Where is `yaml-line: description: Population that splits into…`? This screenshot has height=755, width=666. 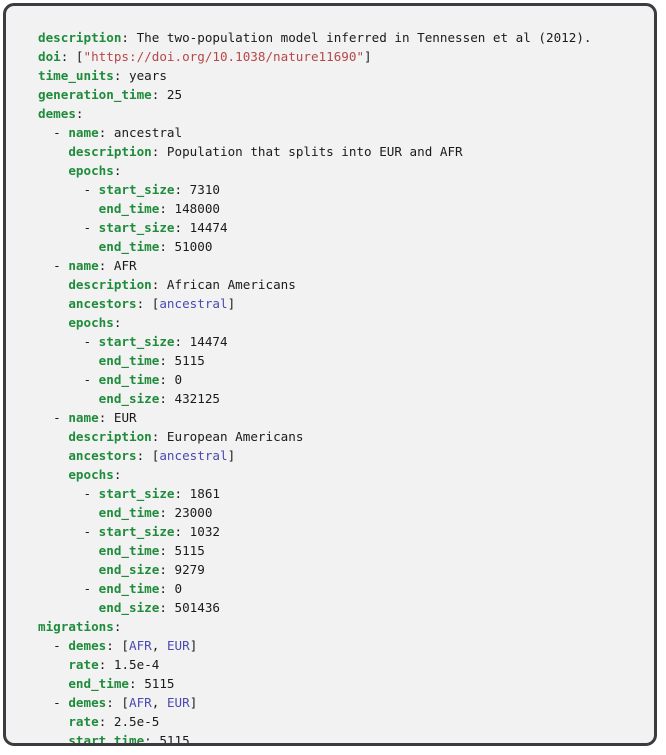 yaml-line: description: Population that splits into… is located at coordinates (344, 151).